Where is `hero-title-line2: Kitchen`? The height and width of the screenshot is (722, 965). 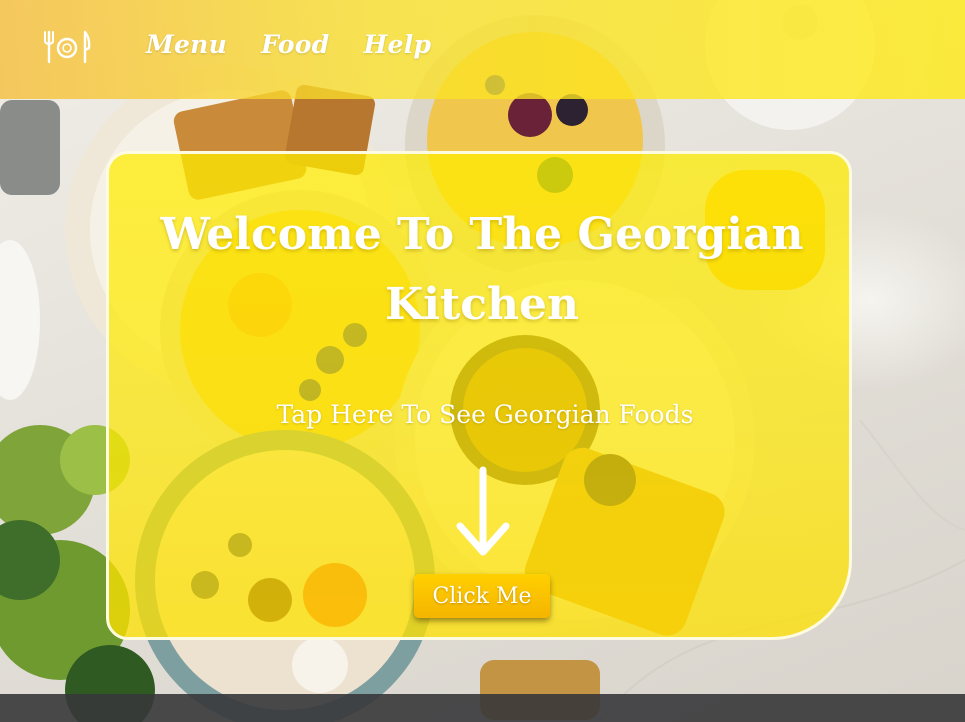 hero-title-line2: Kitchen is located at coordinates (482, 304).